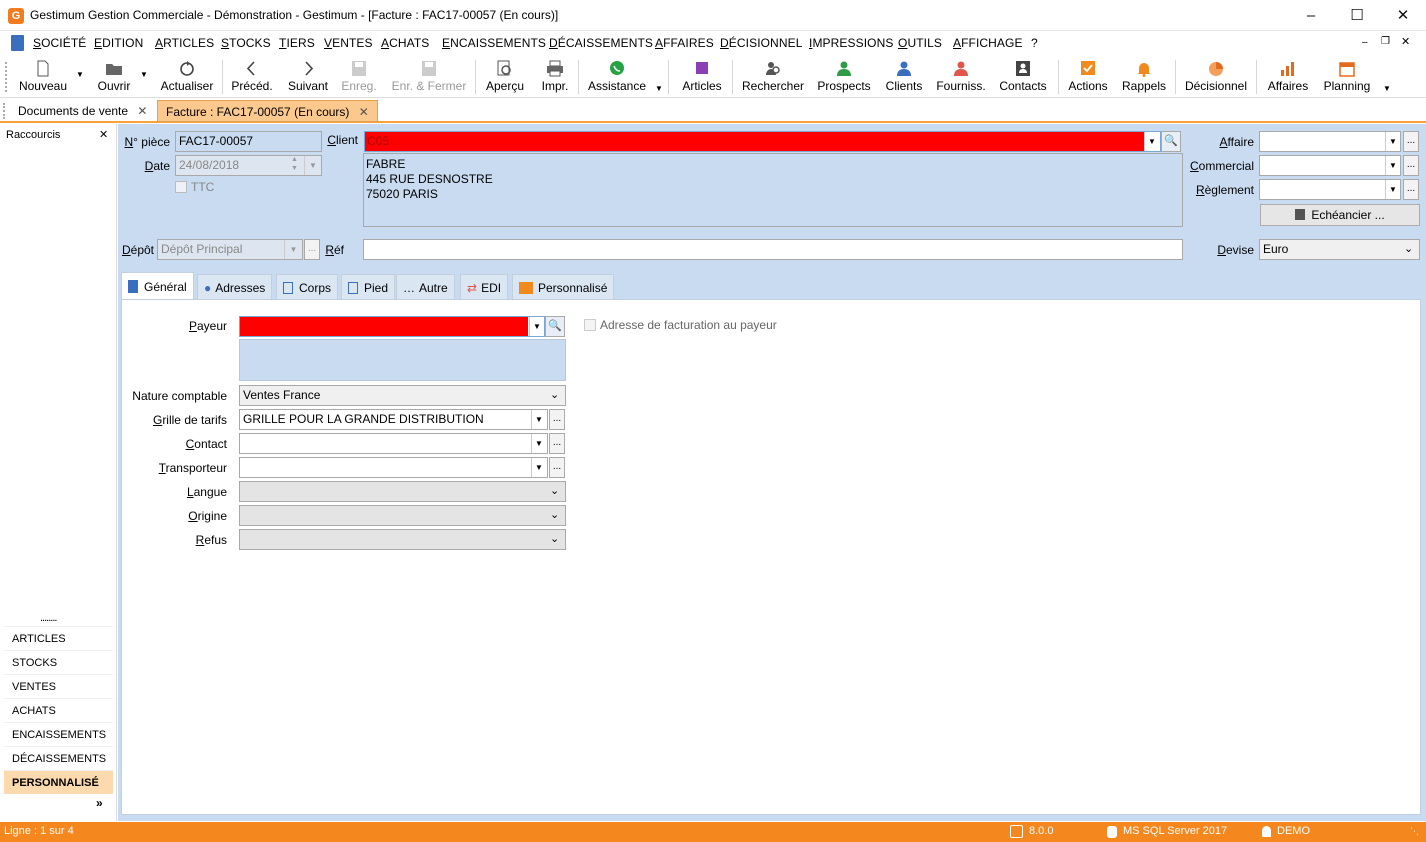  Describe the element at coordinates (402, 515) in the screenshot. I see `origine-select: ⌄` at that location.